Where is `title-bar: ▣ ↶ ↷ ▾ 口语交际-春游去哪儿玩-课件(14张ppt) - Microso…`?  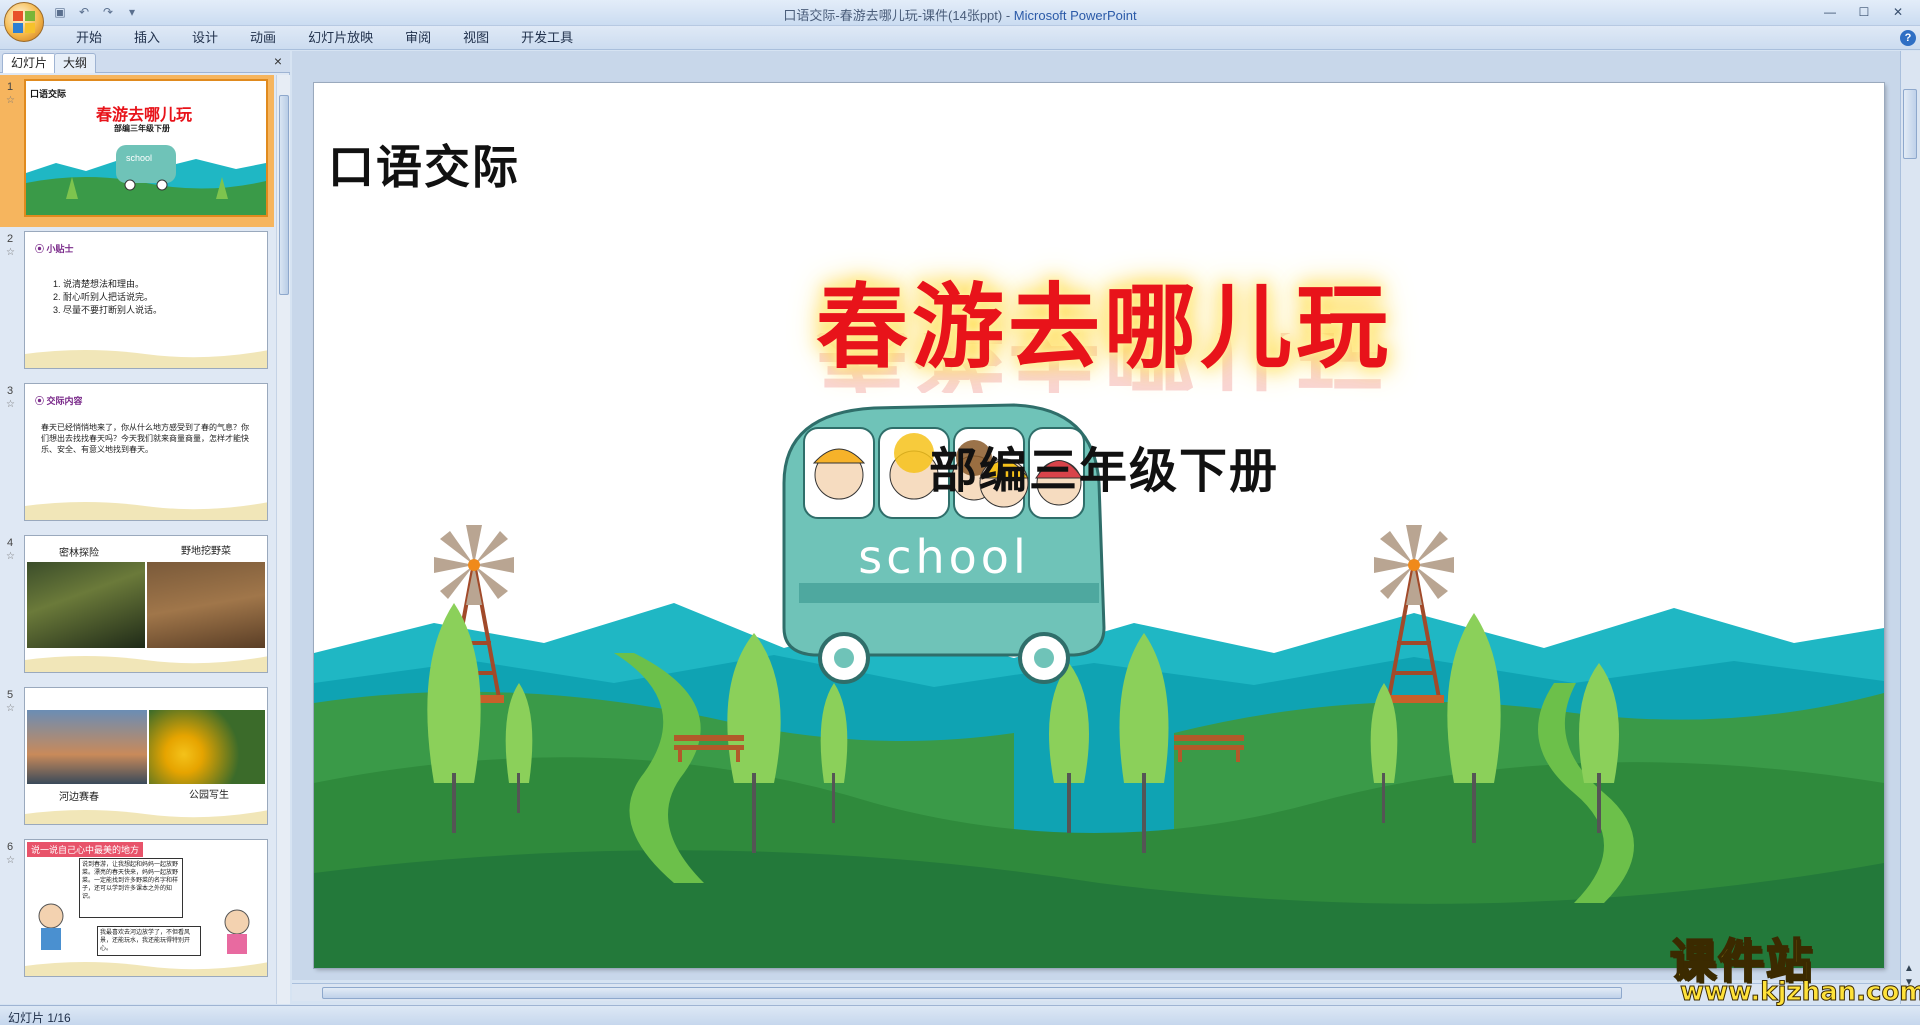 title-bar: ▣ ↶ ↷ ▾ 口语交际-春游去哪儿玩-课件(14张ppt) - Microso… is located at coordinates (960, 13).